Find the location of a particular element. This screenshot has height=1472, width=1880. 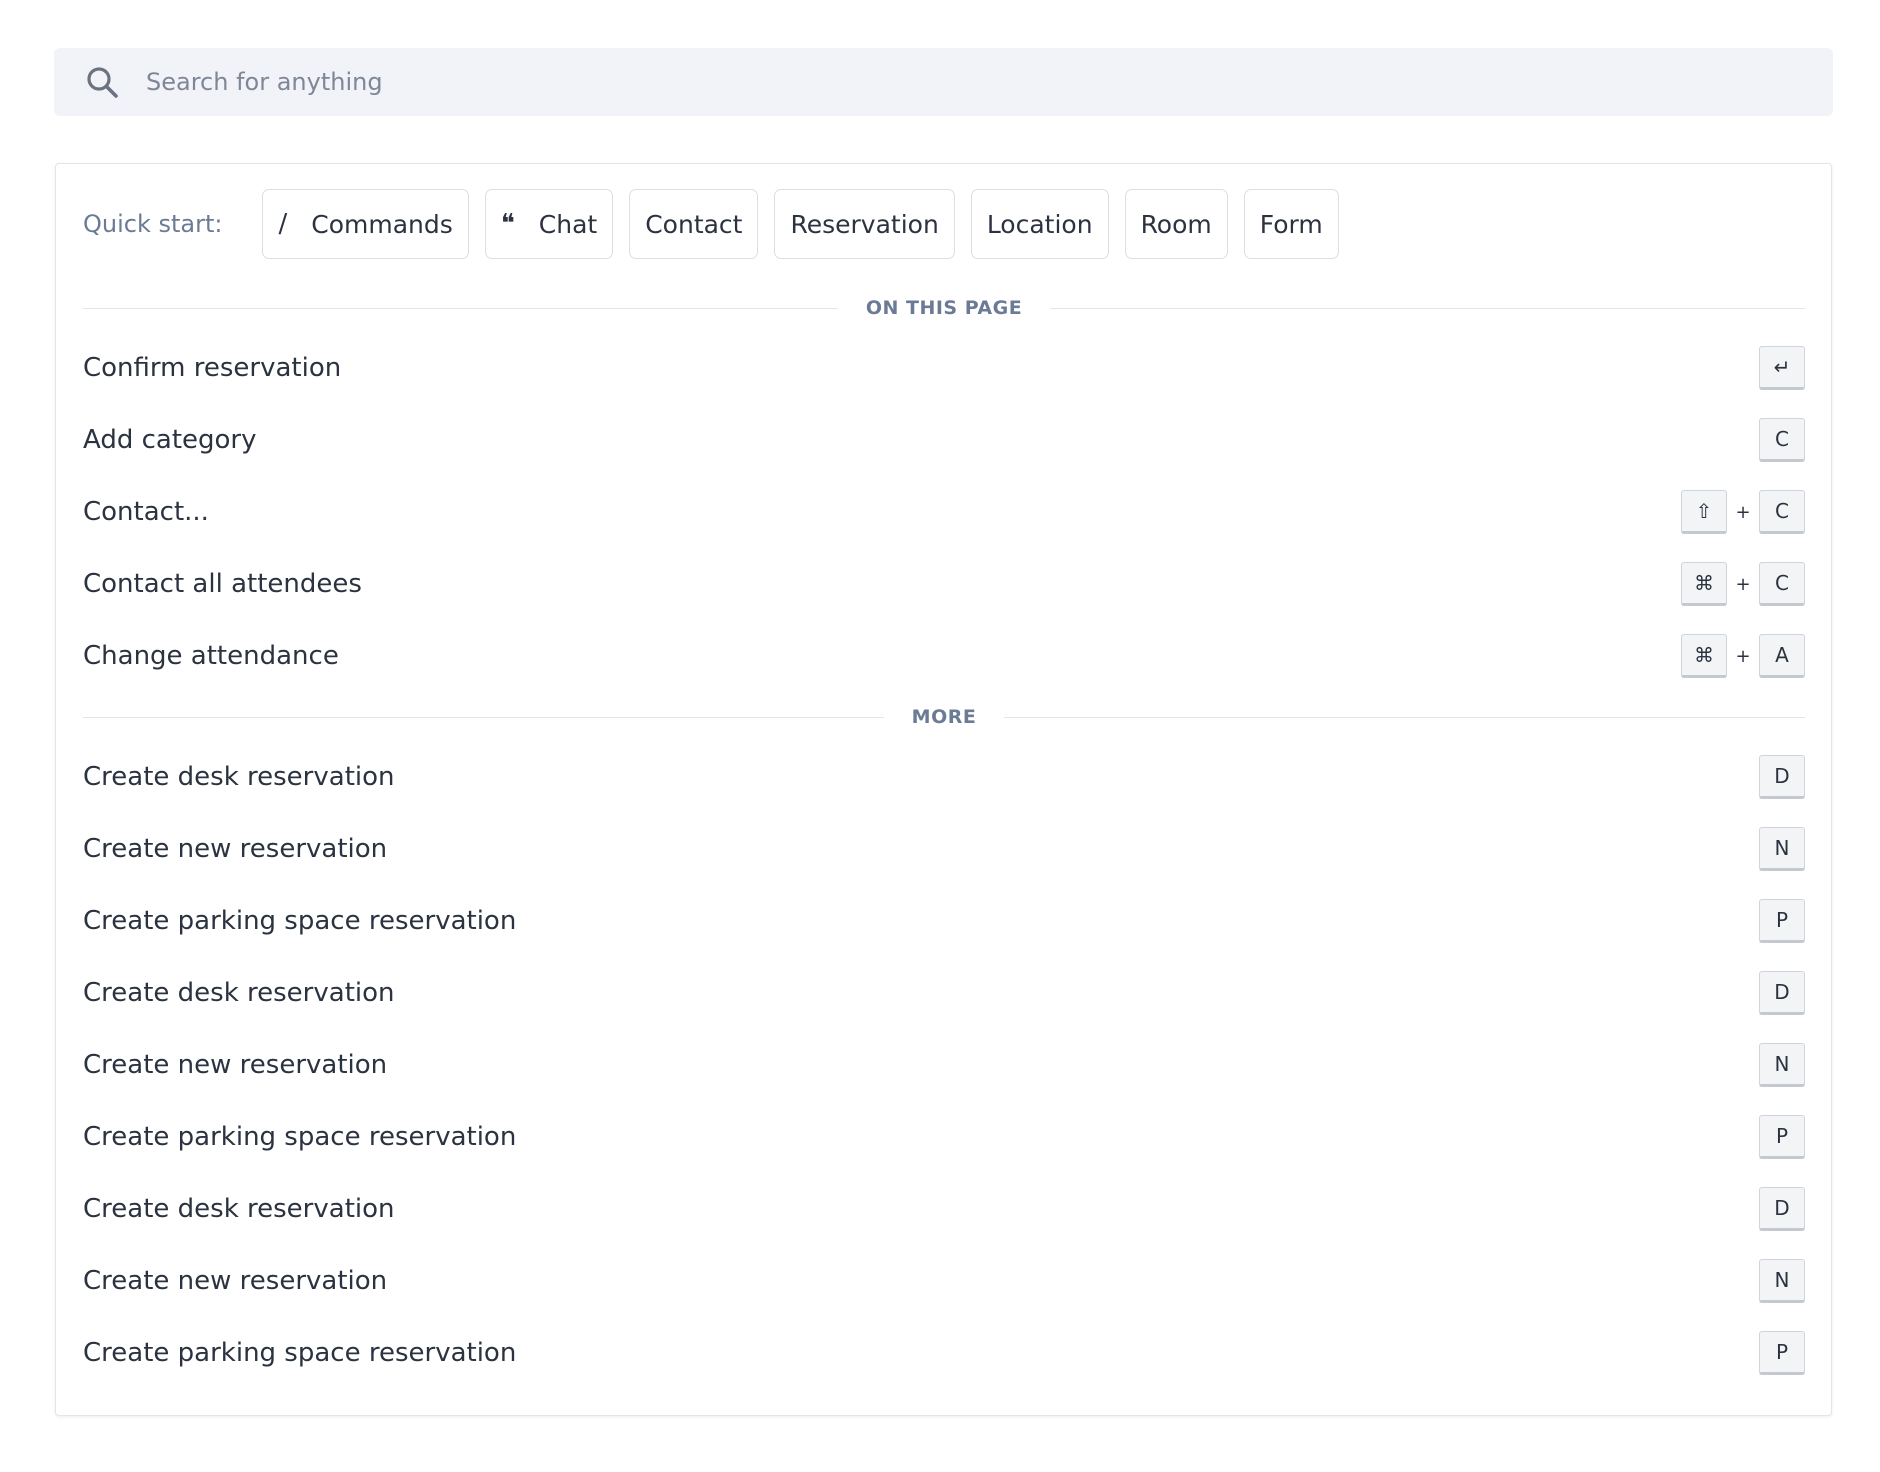

key-a: A is located at coordinates (1782, 656).